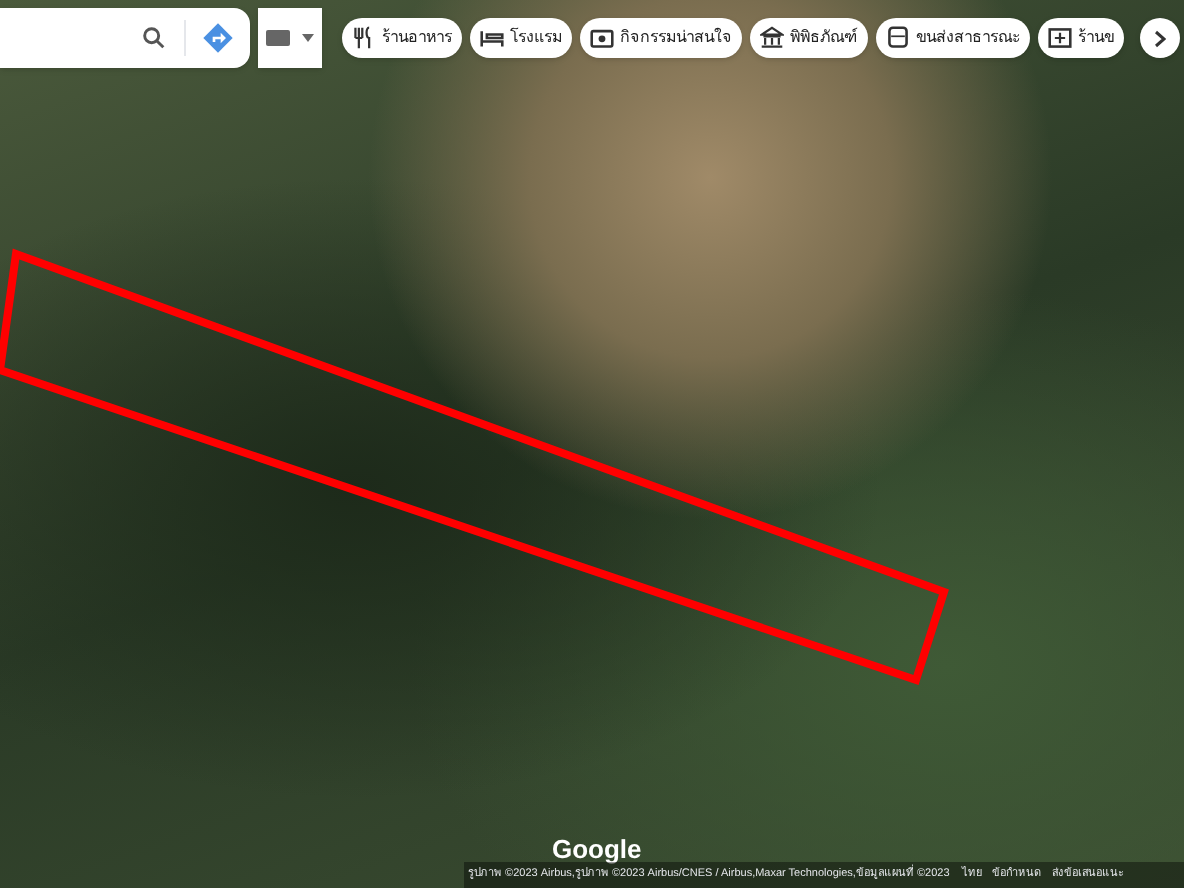  I want to click on chevron-right-icon, so click(1160, 38).